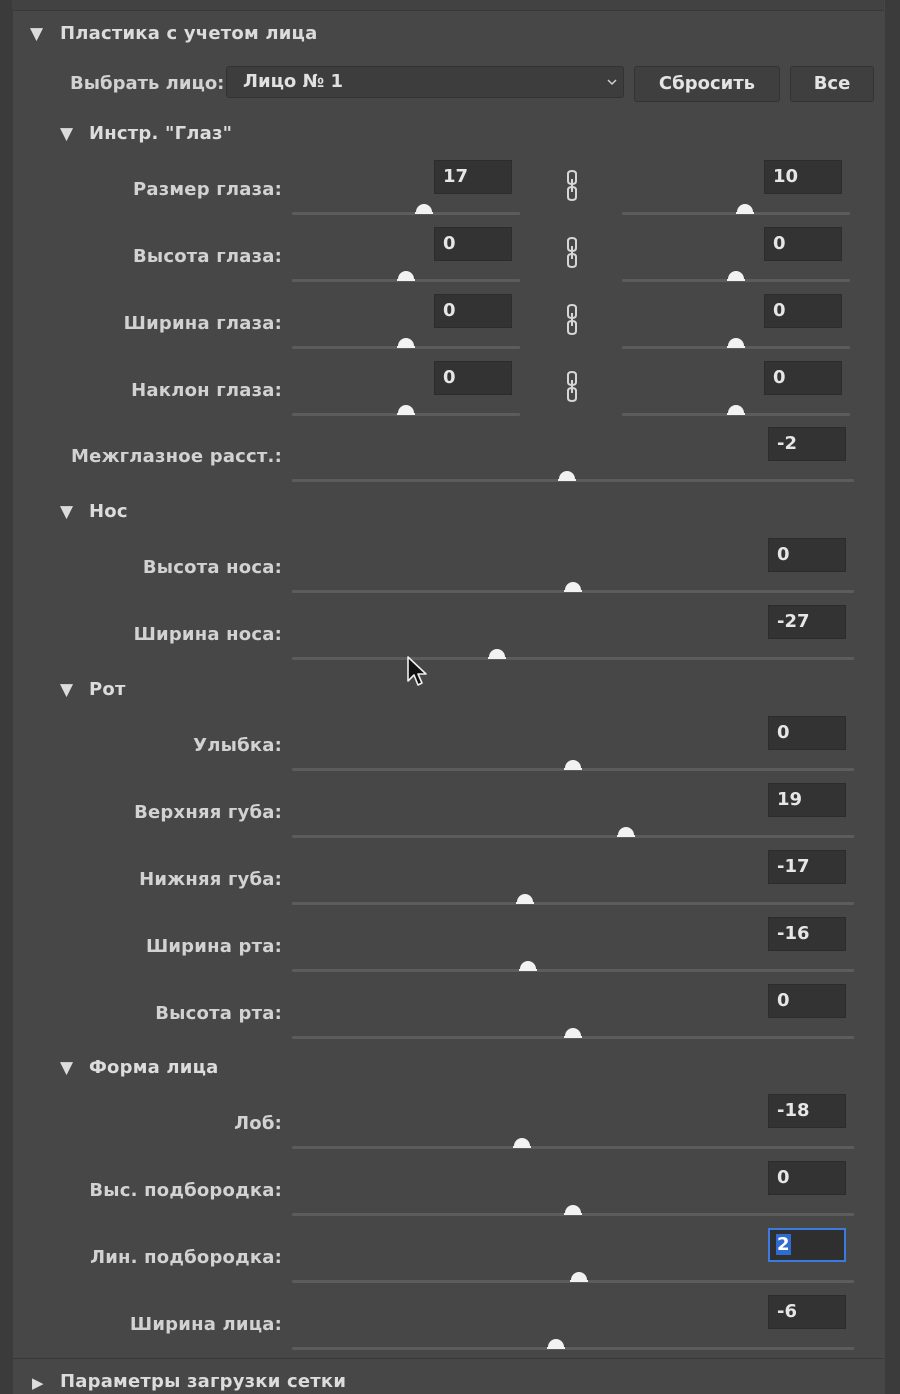 Image resolution: width=900 pixels, height=1394 pixels. Describe the element at coordinates (425, 82) in the screenshot. I see `face-select-dropdown: Лицо № 1` at that location.